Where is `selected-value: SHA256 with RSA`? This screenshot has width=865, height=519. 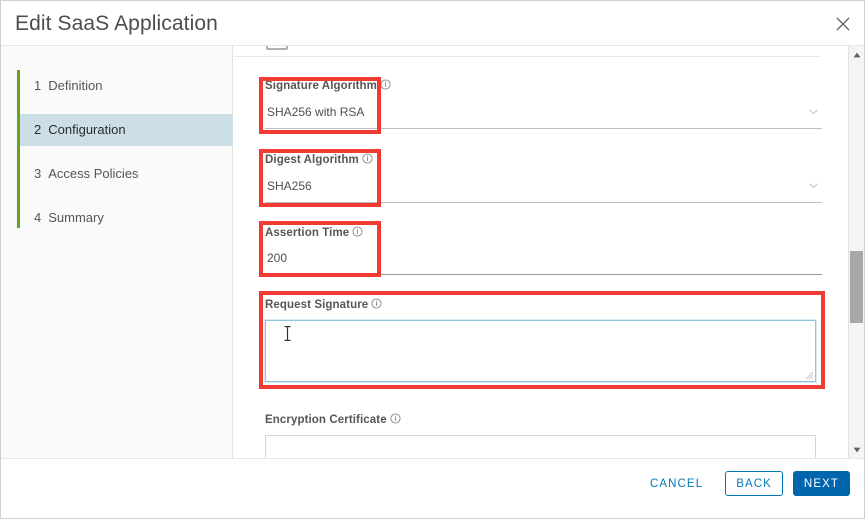 selected-value: SHA256 with RSA is located at coordinates (316, 112).